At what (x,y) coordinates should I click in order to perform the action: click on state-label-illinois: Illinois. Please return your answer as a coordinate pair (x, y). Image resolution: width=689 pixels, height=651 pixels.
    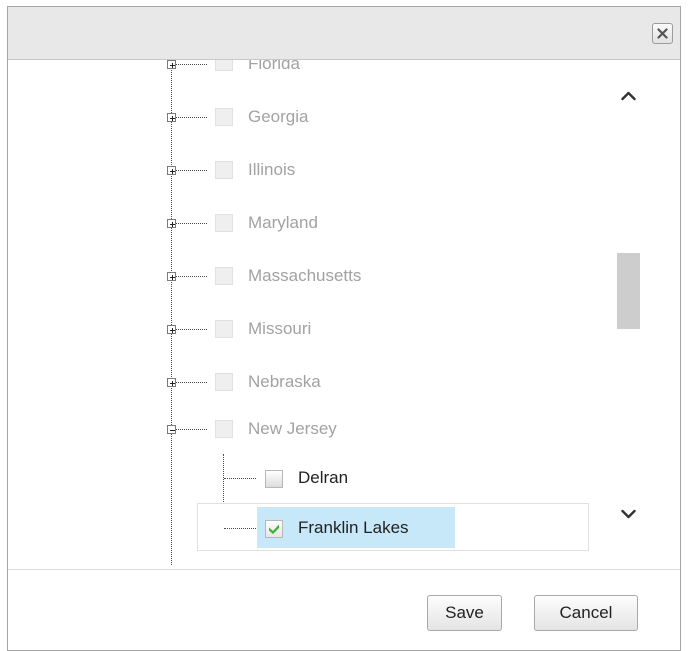
    Looking at the image, I should click on (272, 169).